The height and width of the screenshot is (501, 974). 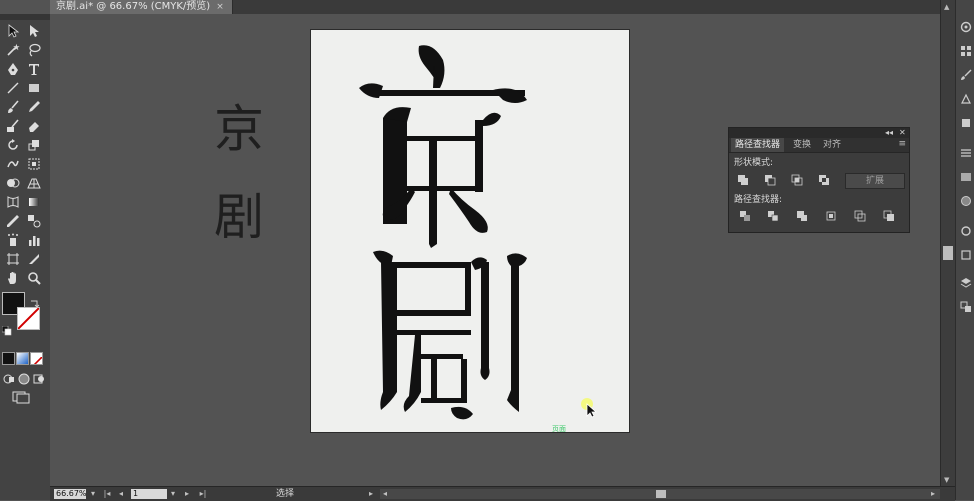 I want to click on artboards-panel-icon, so click(x=965, y=306).